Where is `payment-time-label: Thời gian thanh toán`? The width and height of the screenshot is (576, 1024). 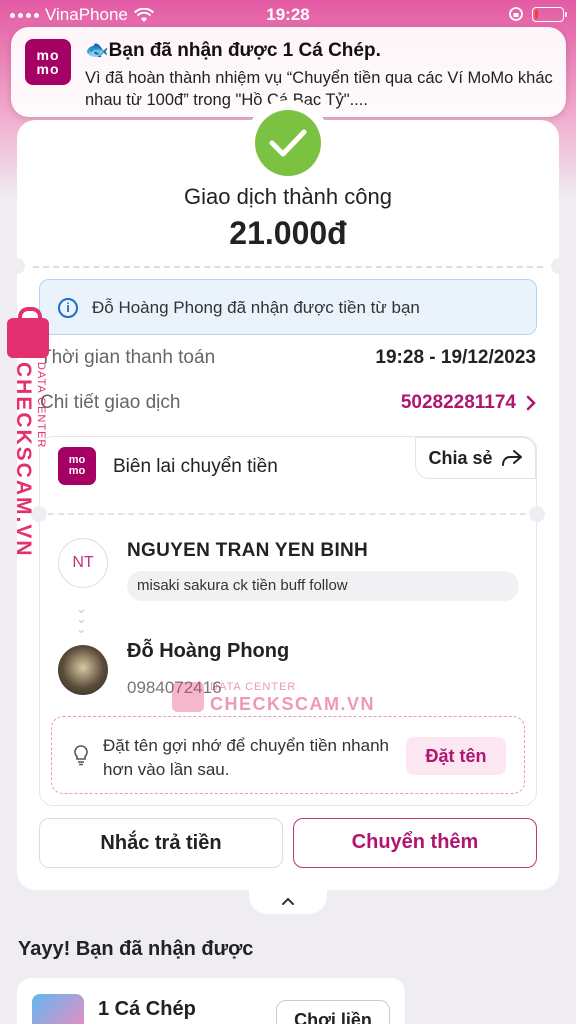
payment-time-label: Thời gian thanh toán is located at coordinates (128, 357).